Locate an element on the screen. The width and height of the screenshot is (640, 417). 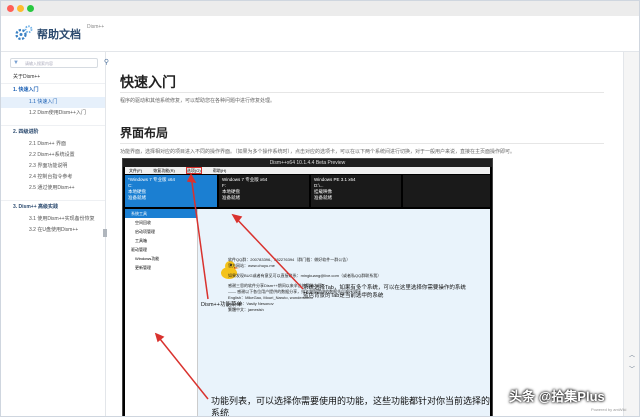
close-window-button is located at coordinates (10, 8).